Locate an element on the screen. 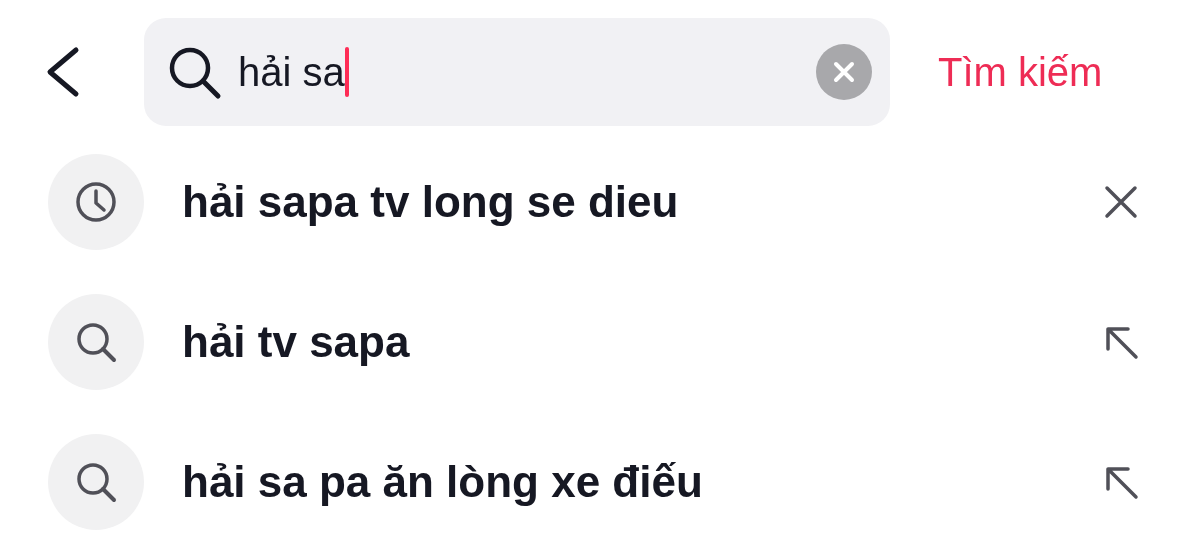 The height and width of the screenshot is (553, 1179). suggestion-item: hải sapa tv long se dieu is located at coordinates (642, 202).